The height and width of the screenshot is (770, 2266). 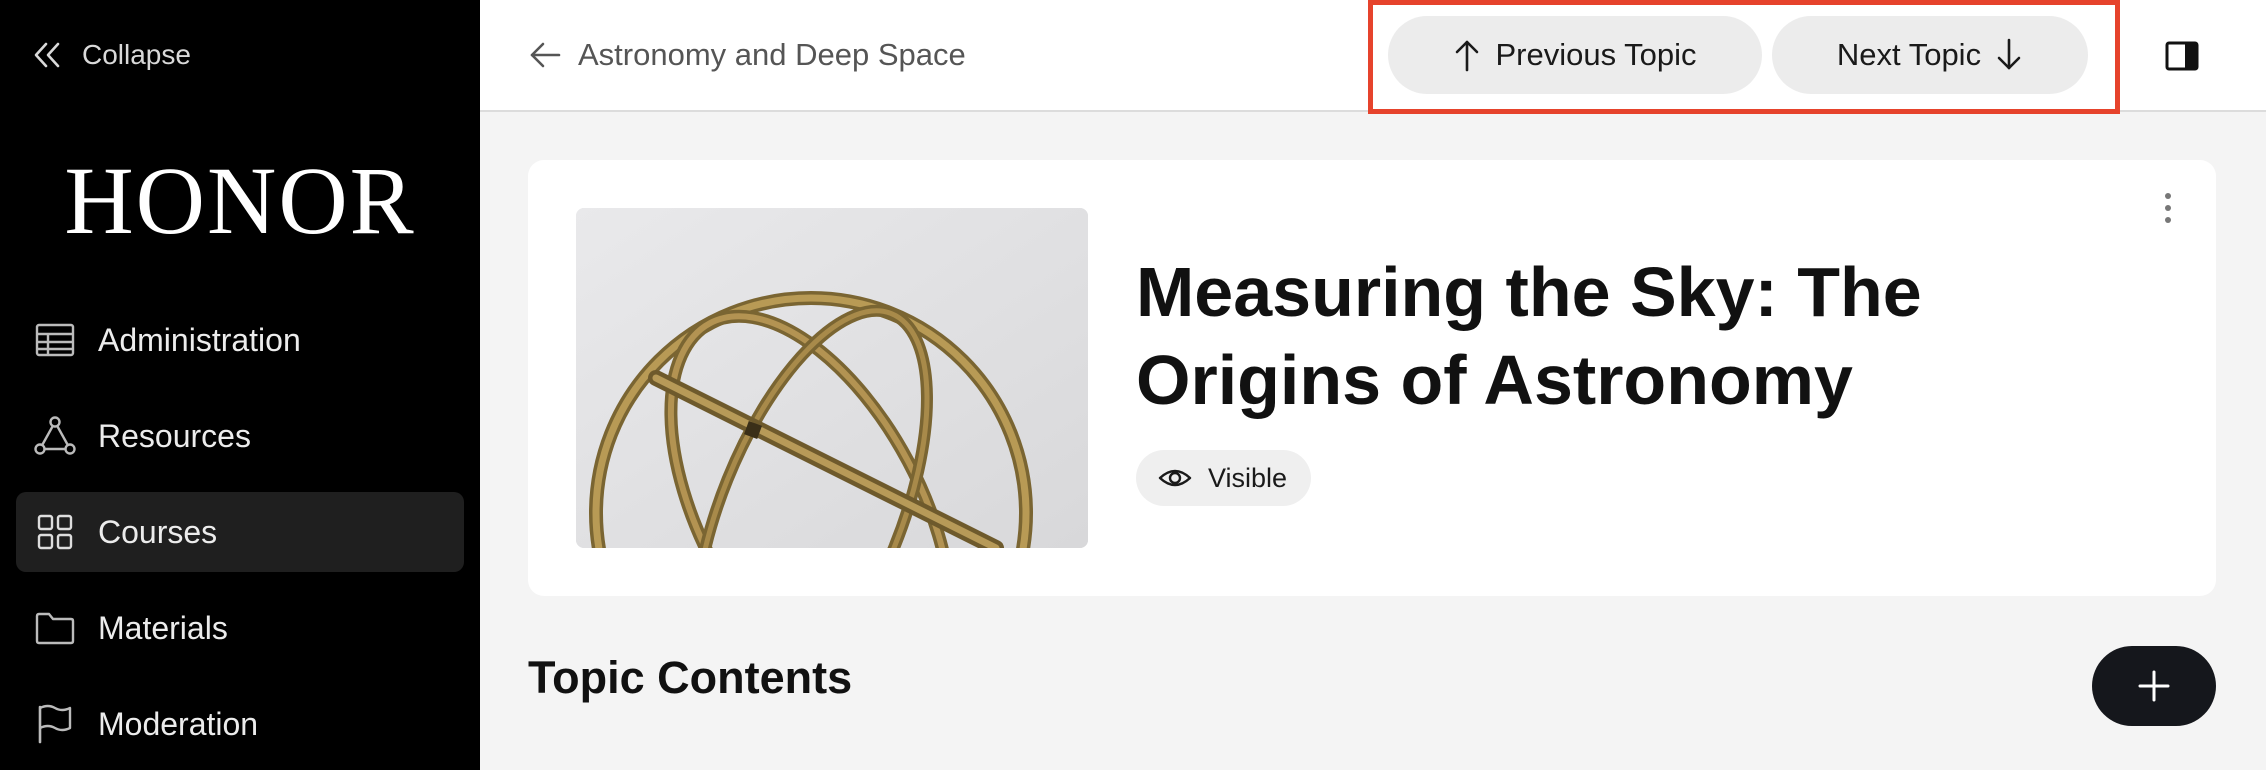 What do you see at coordinates (2009, 54) in the screenshot?
I see `arrow-down-icon` at bounding box center [2009, 54].